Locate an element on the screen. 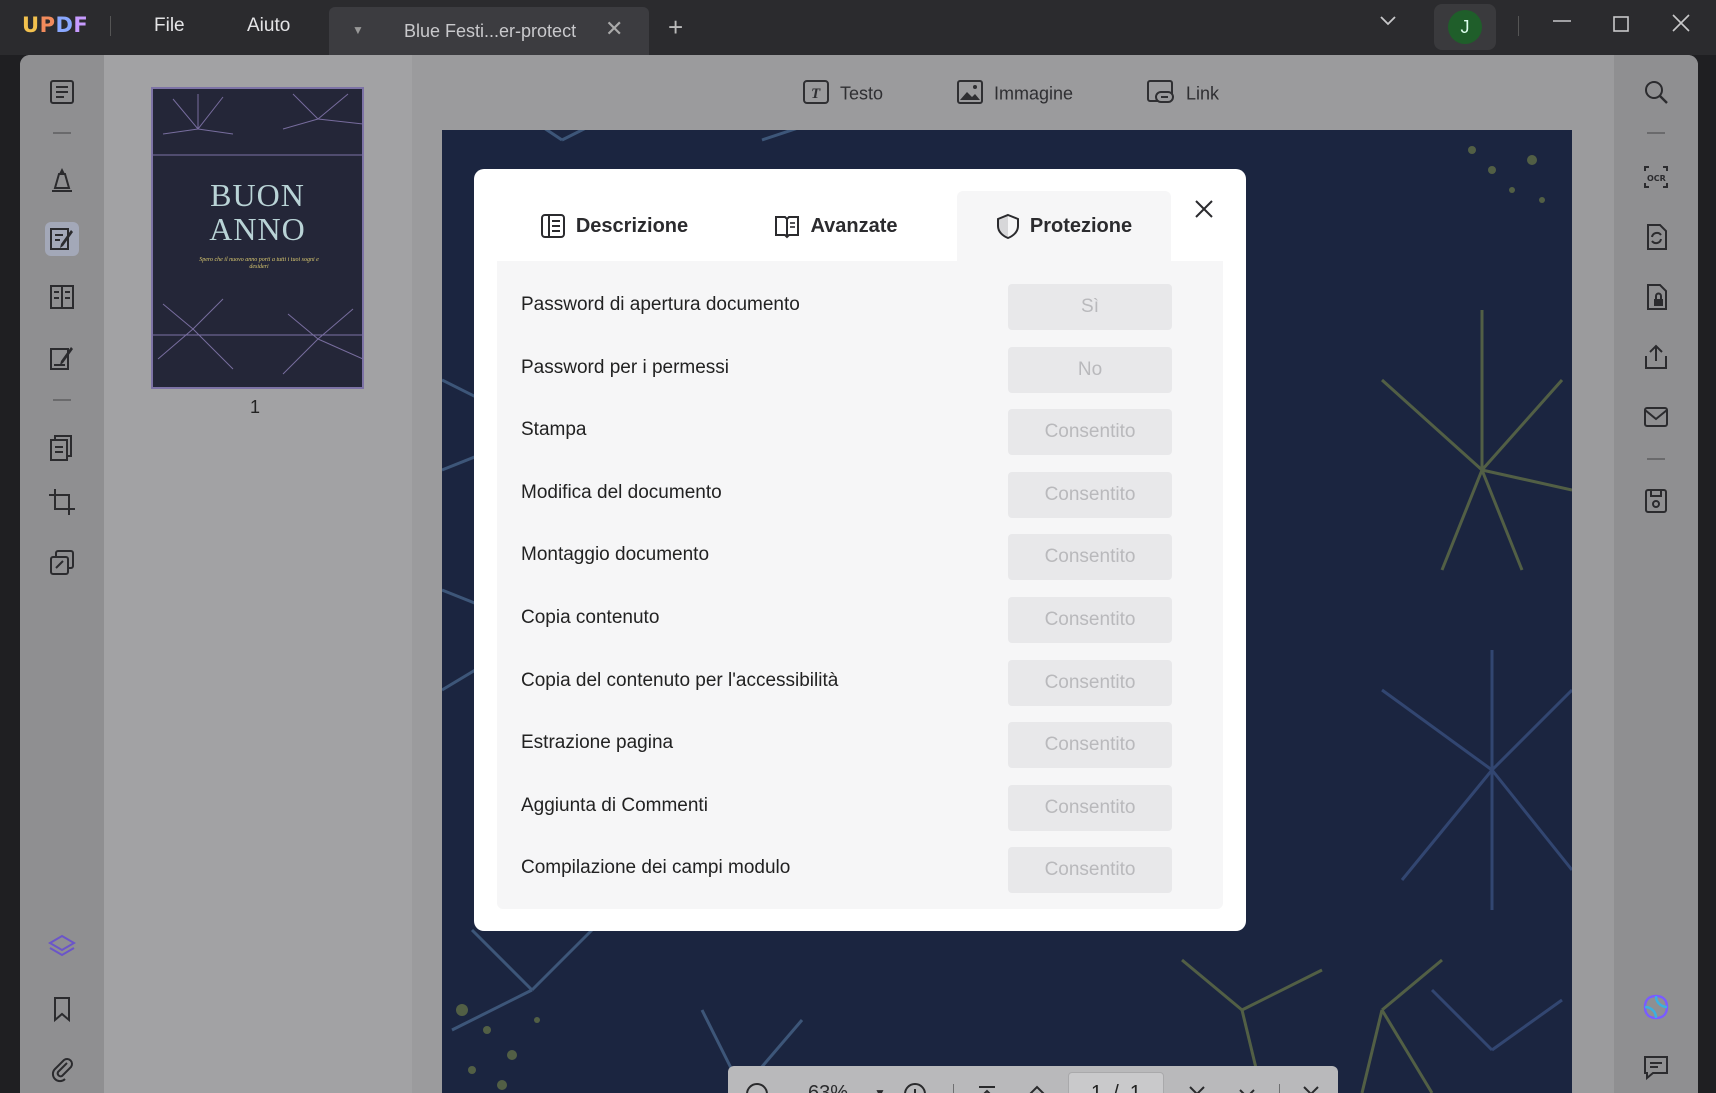  tabs-dropdown-icon is located at coordinates (1388, 23).